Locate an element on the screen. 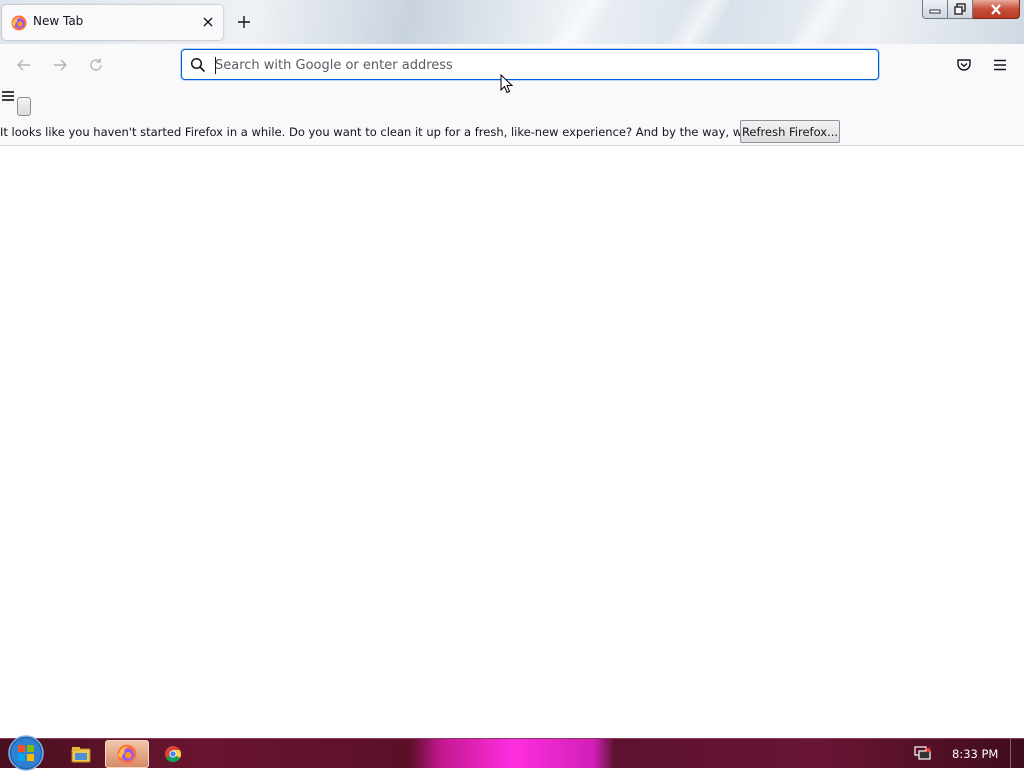  taskbar-file-explorer is located at coordinates (81, 754).